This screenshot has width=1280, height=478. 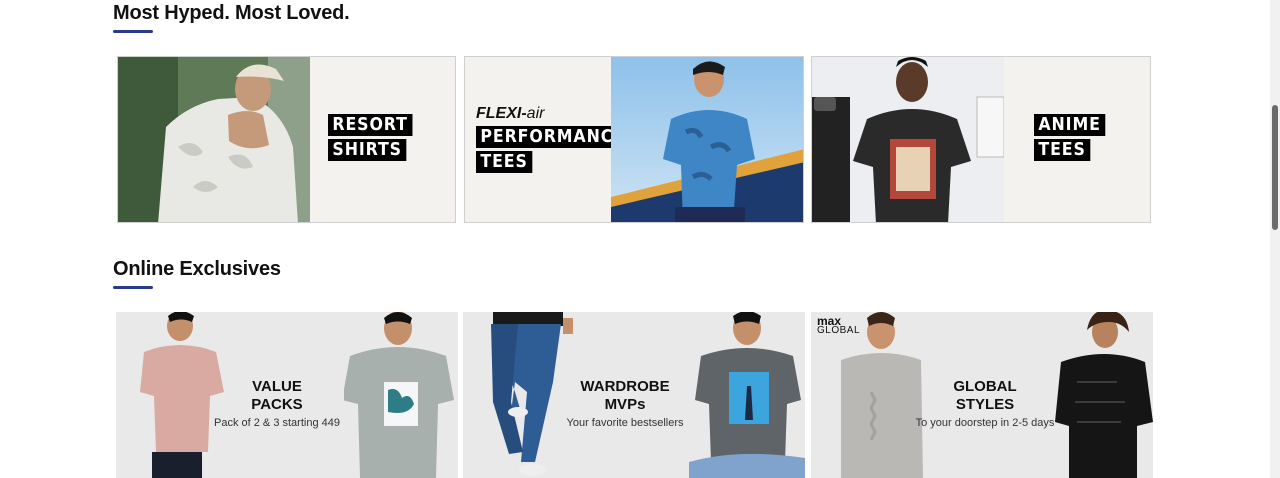 I want to click on performance-tee-model-image, so click(x=707, y=139).